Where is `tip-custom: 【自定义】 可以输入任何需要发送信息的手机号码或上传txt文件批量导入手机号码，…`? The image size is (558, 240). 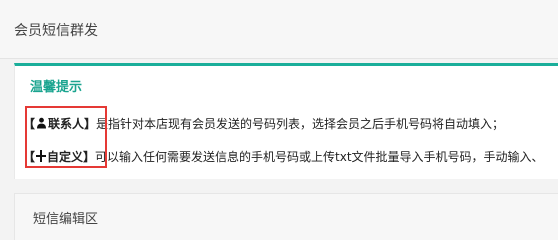
tip-custom: 【自定义】 可以输入任何需要发送信息的手机号码或上传txt文件批量导入手机号码，… is located at coordinates (283, 157).